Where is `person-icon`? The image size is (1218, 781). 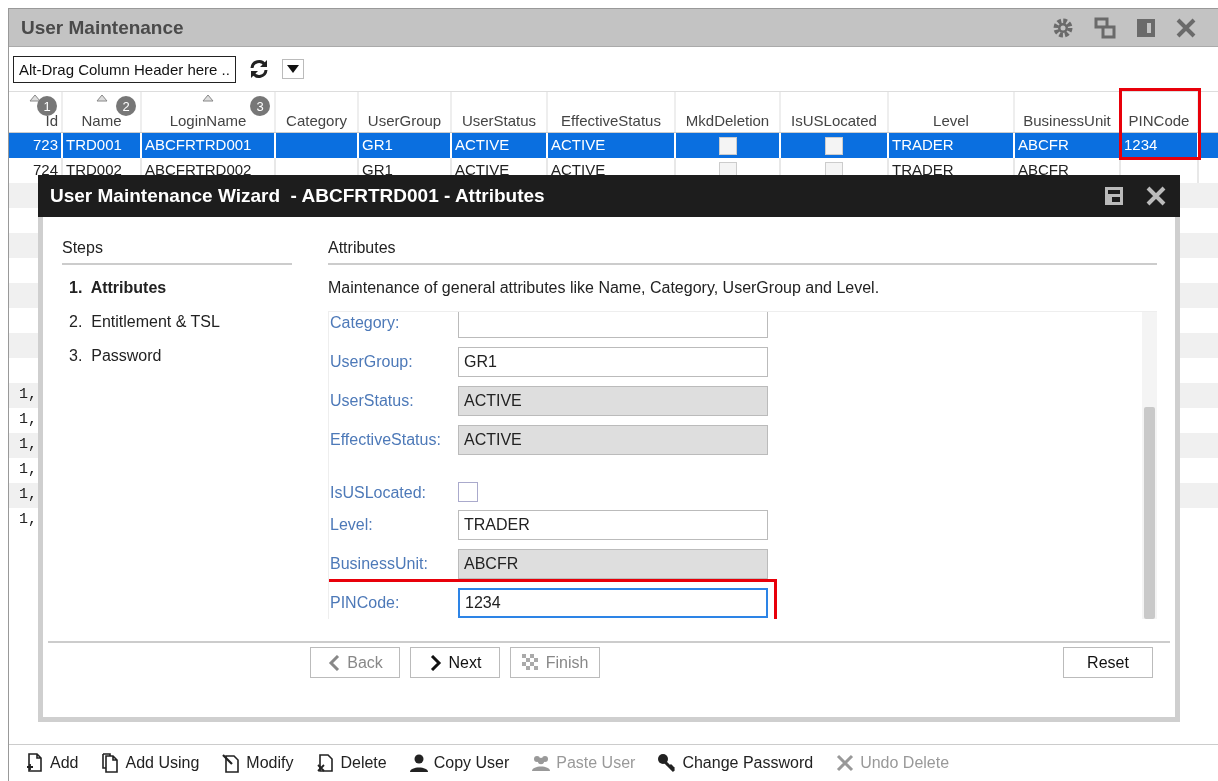 person-icon is located at coordinates (418, 763).